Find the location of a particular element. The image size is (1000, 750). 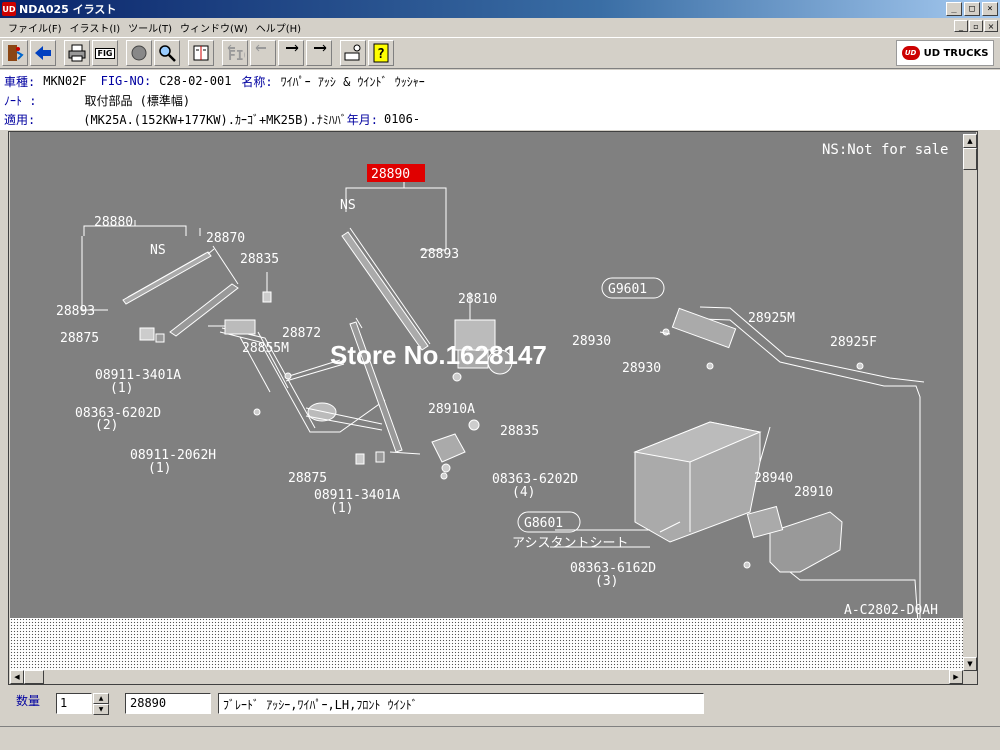

menu-illustration: イラスト(I) is located at coordinates (95, 27).